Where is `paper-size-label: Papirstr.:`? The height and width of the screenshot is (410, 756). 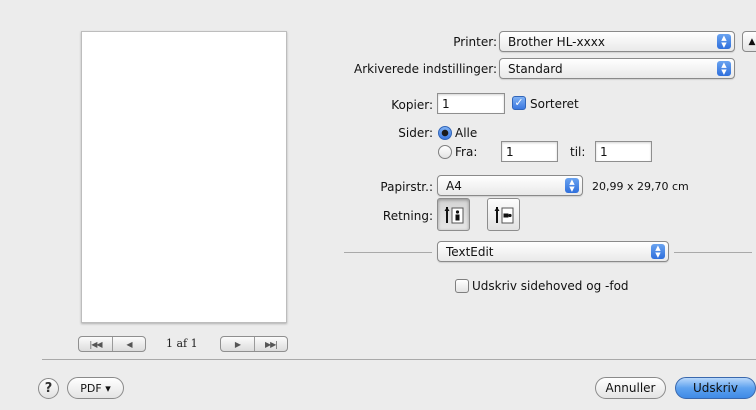 paper-size-label: Papirstr.: is located at coordinates (406, 187).